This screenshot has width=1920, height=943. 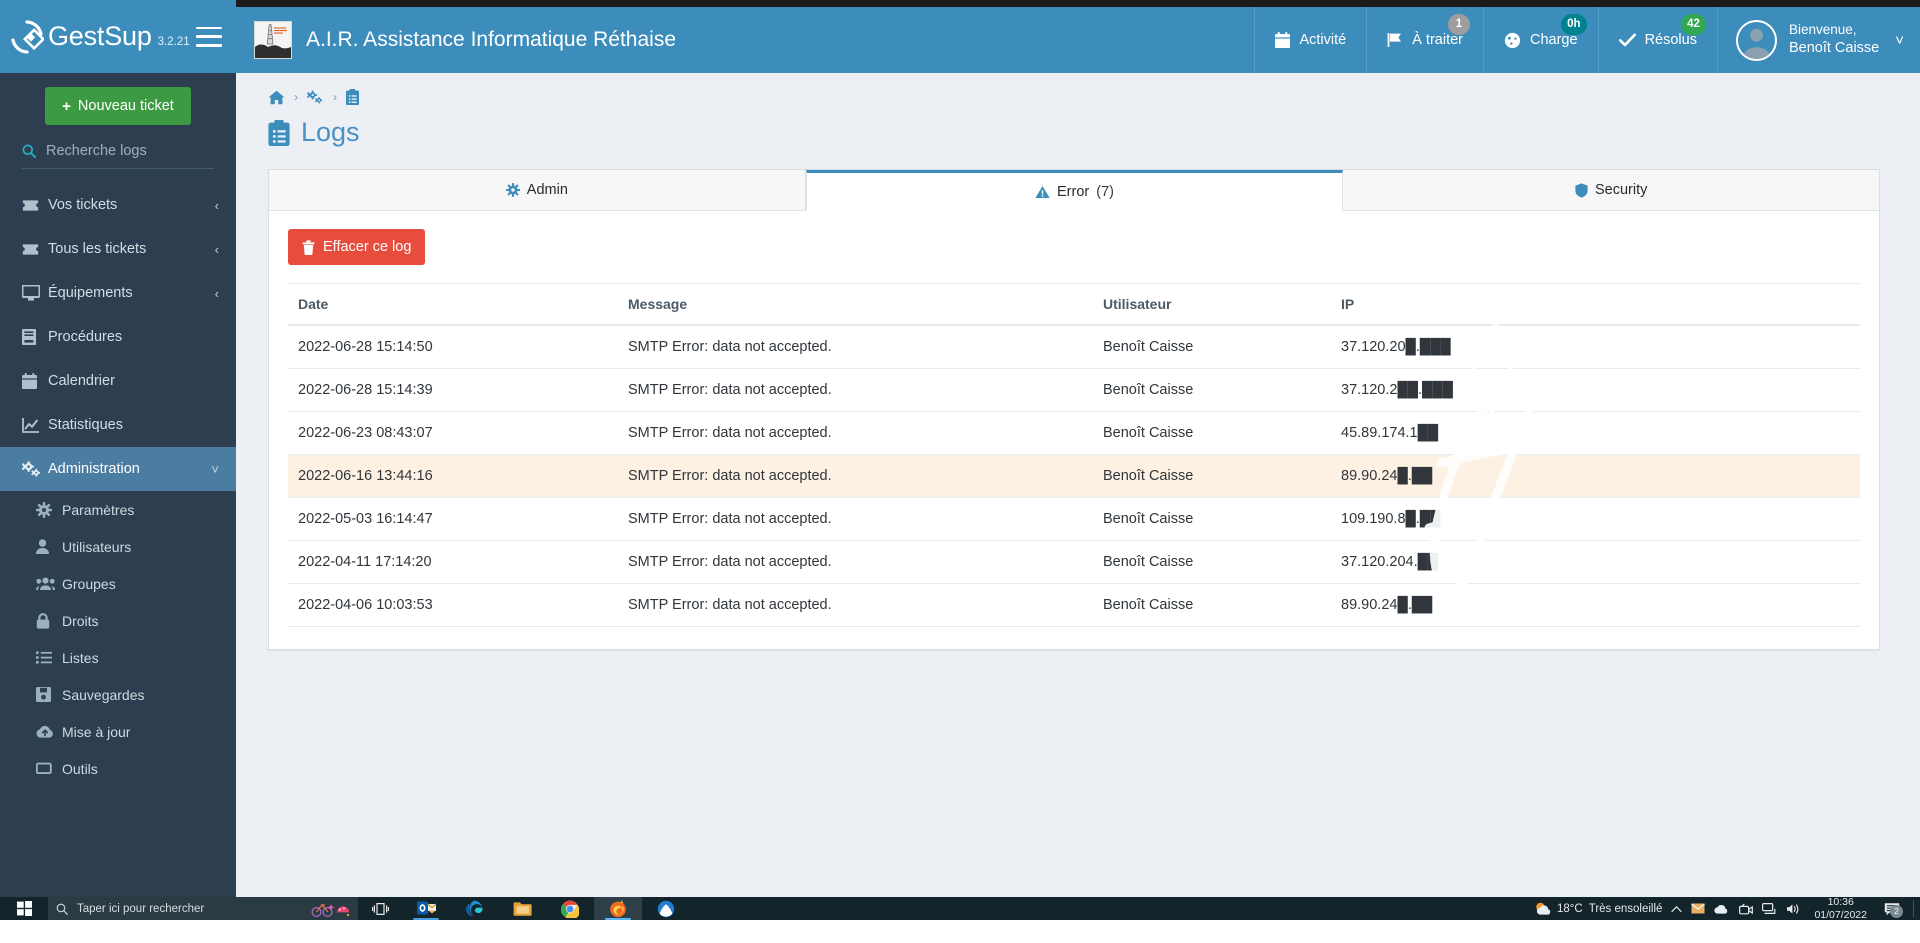 I want to click on sidebar-item-parametres: Paramètres, so click(x=118, y=509).